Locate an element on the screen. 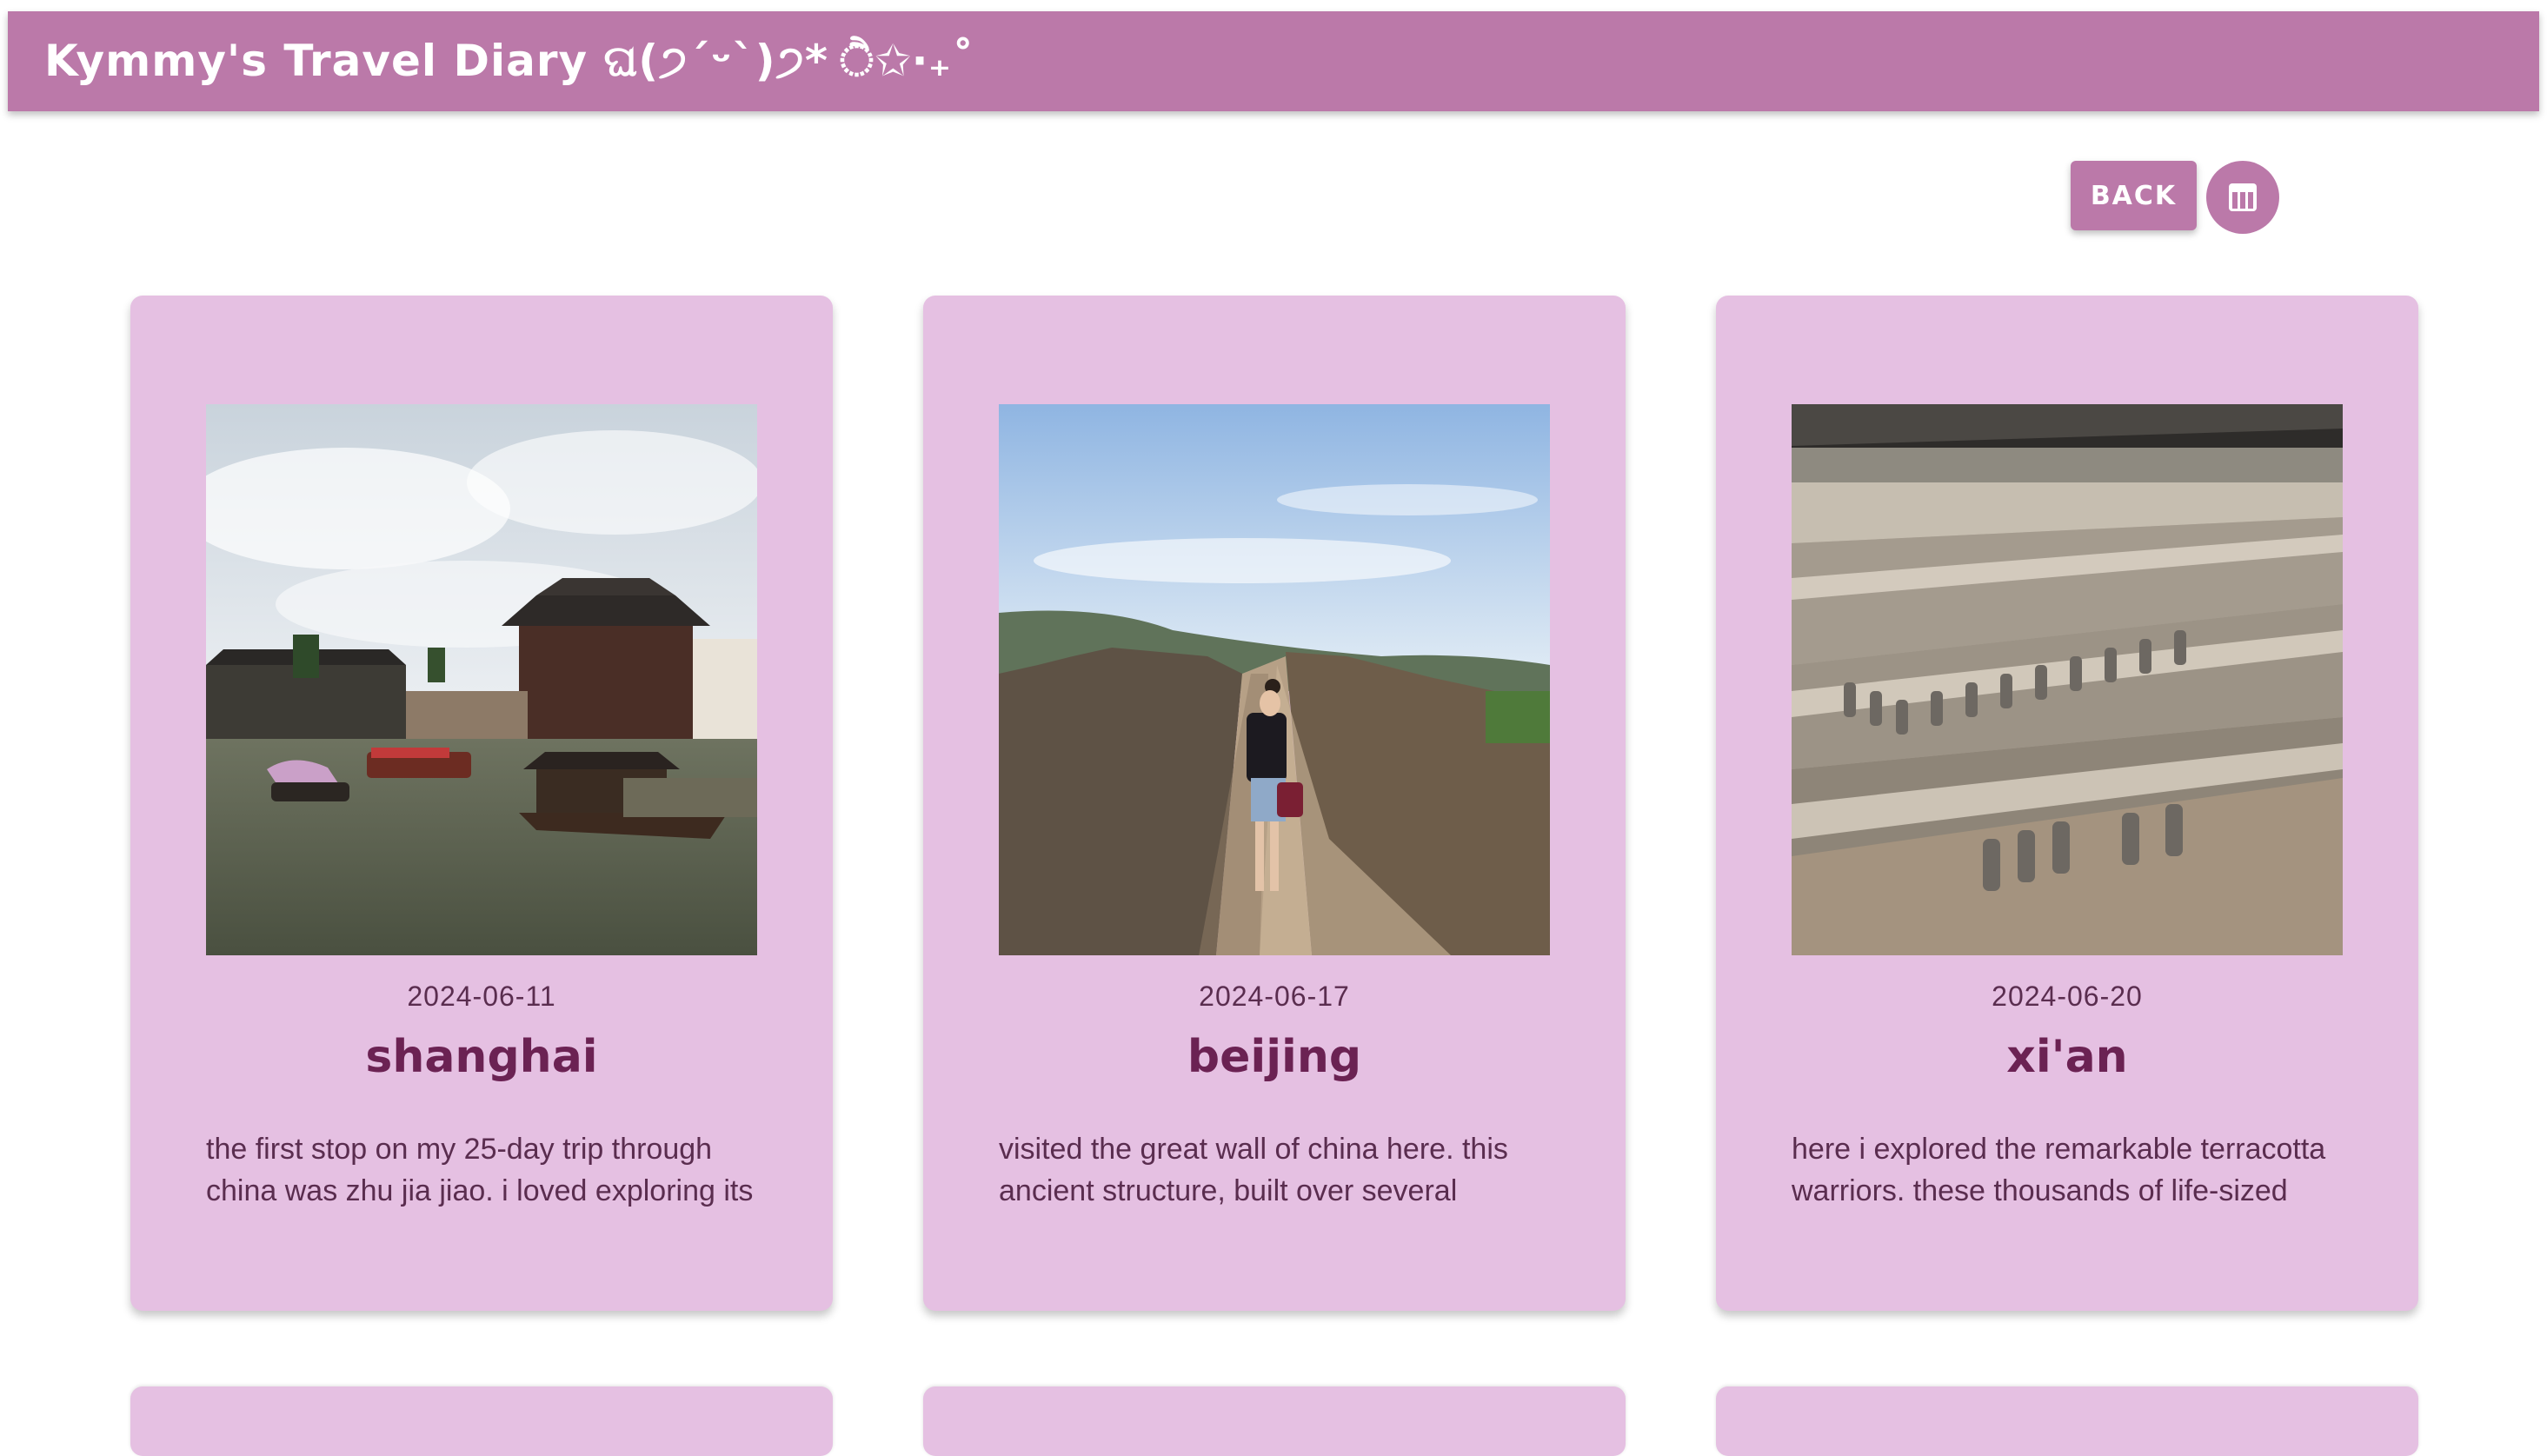  grid-view-icon is located at coordinates (2243, 197).